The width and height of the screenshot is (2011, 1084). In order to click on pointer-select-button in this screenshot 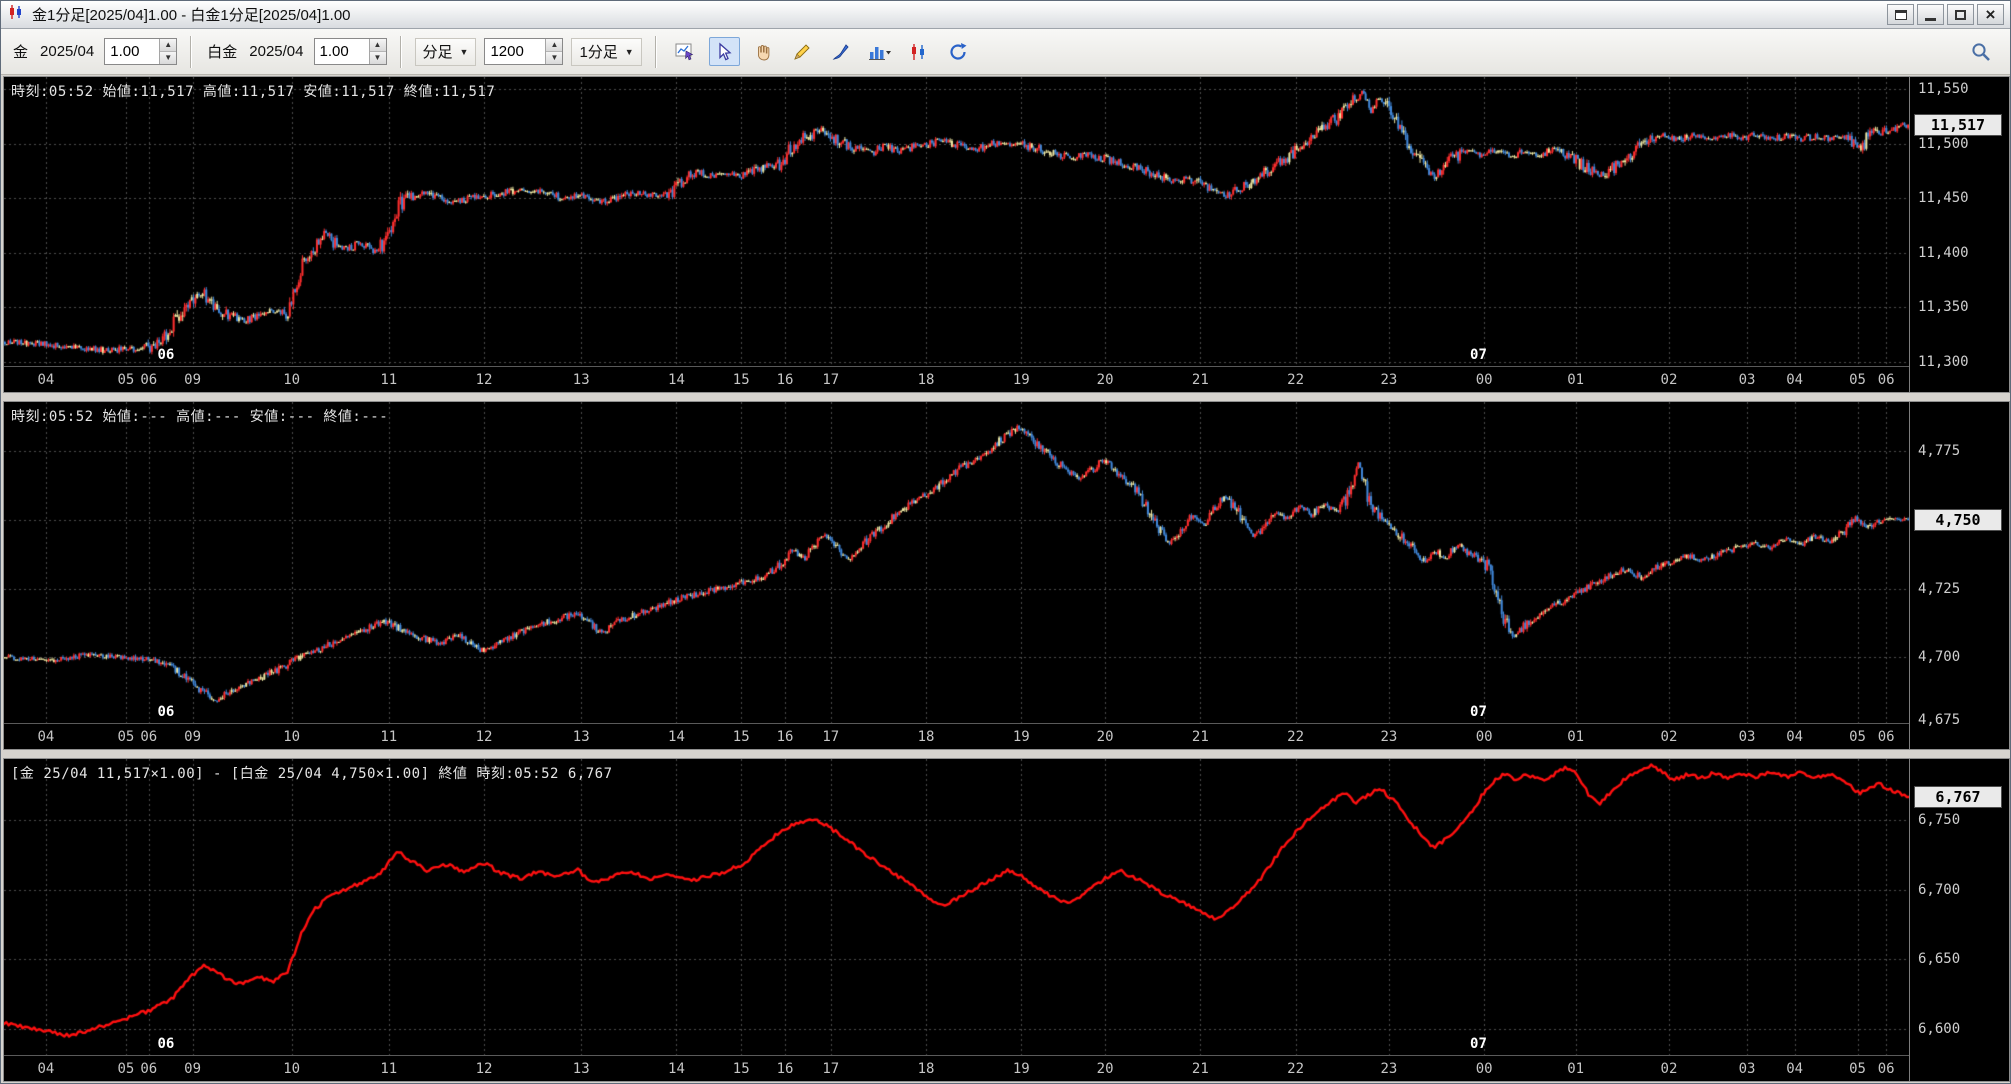, I will do `click(724, 51)`.